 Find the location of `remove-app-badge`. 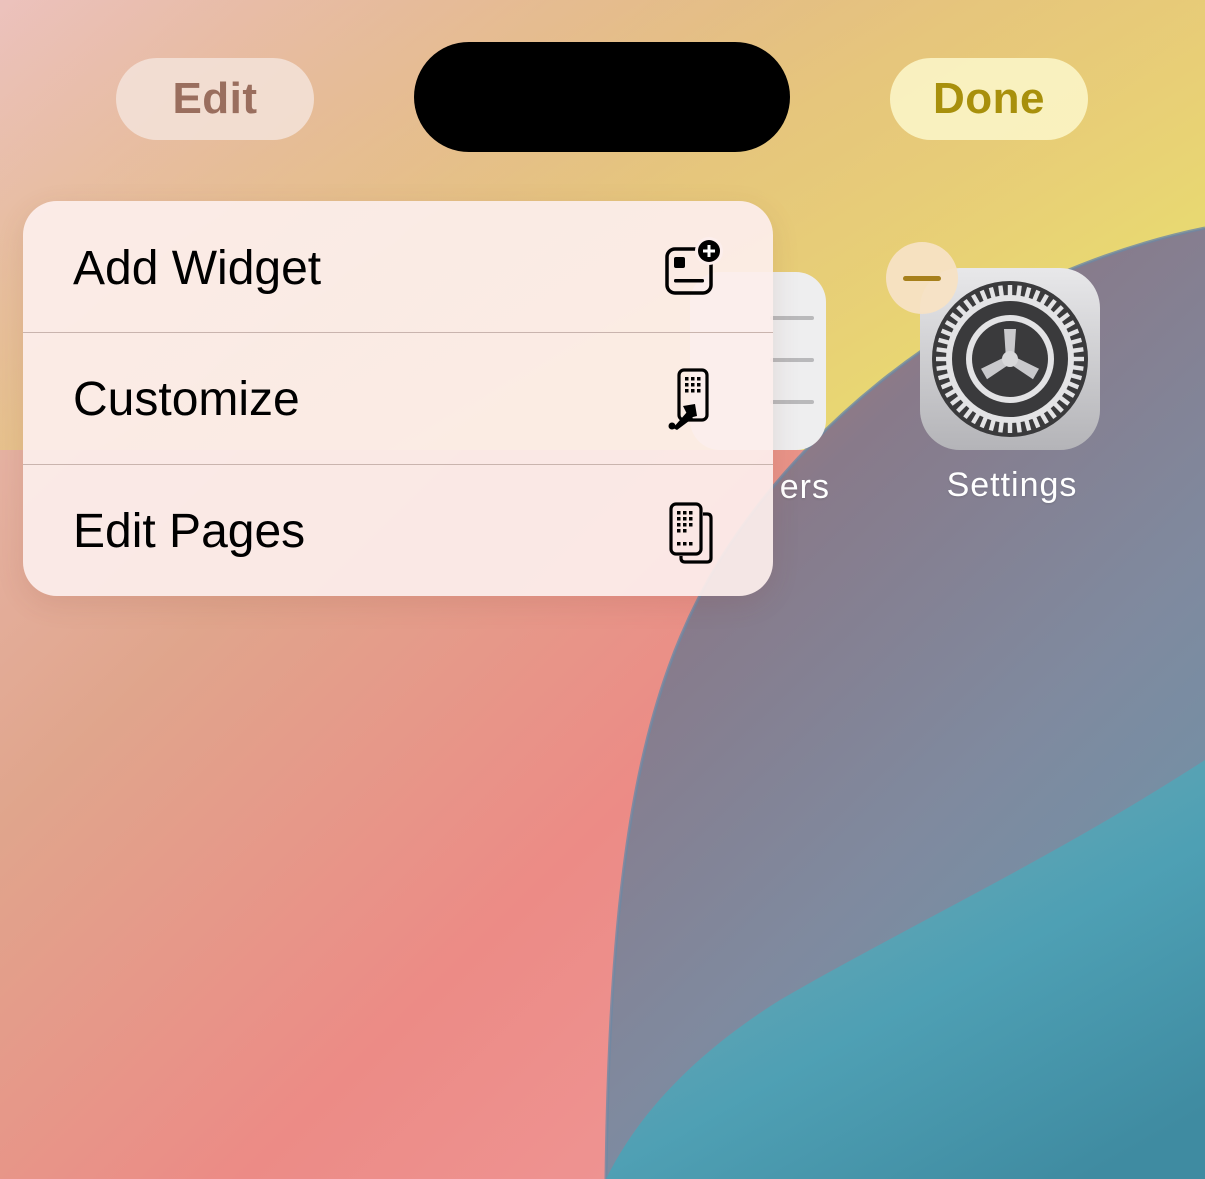

remove-app-badge is located at coordinates (922, 278).